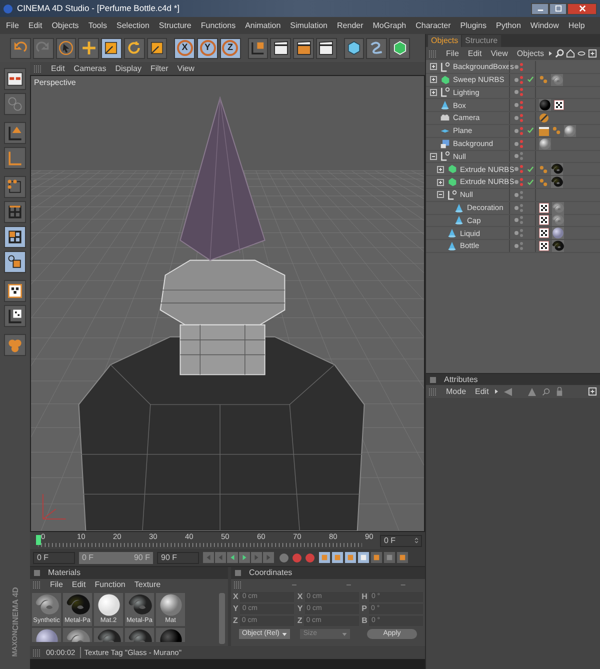 The image size is (600, 669). What do you see at coordinates (309, 26) in the screenshot?
I see `menu-item: Simulation` at bounding box center [309, 26].